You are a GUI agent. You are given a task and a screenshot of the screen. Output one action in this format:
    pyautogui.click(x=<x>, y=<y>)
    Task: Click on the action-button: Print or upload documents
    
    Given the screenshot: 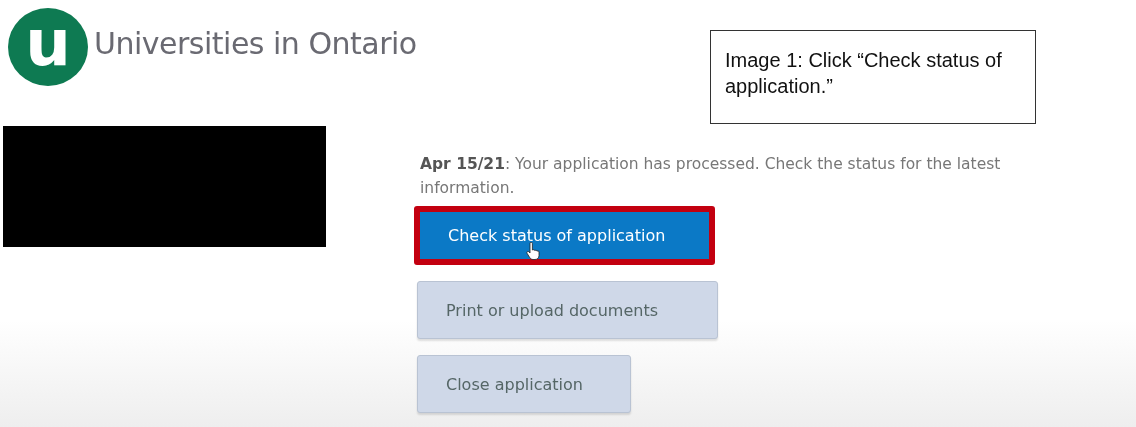 What is the action you would take?
    pyautogui.click(x=567, y=310)
    